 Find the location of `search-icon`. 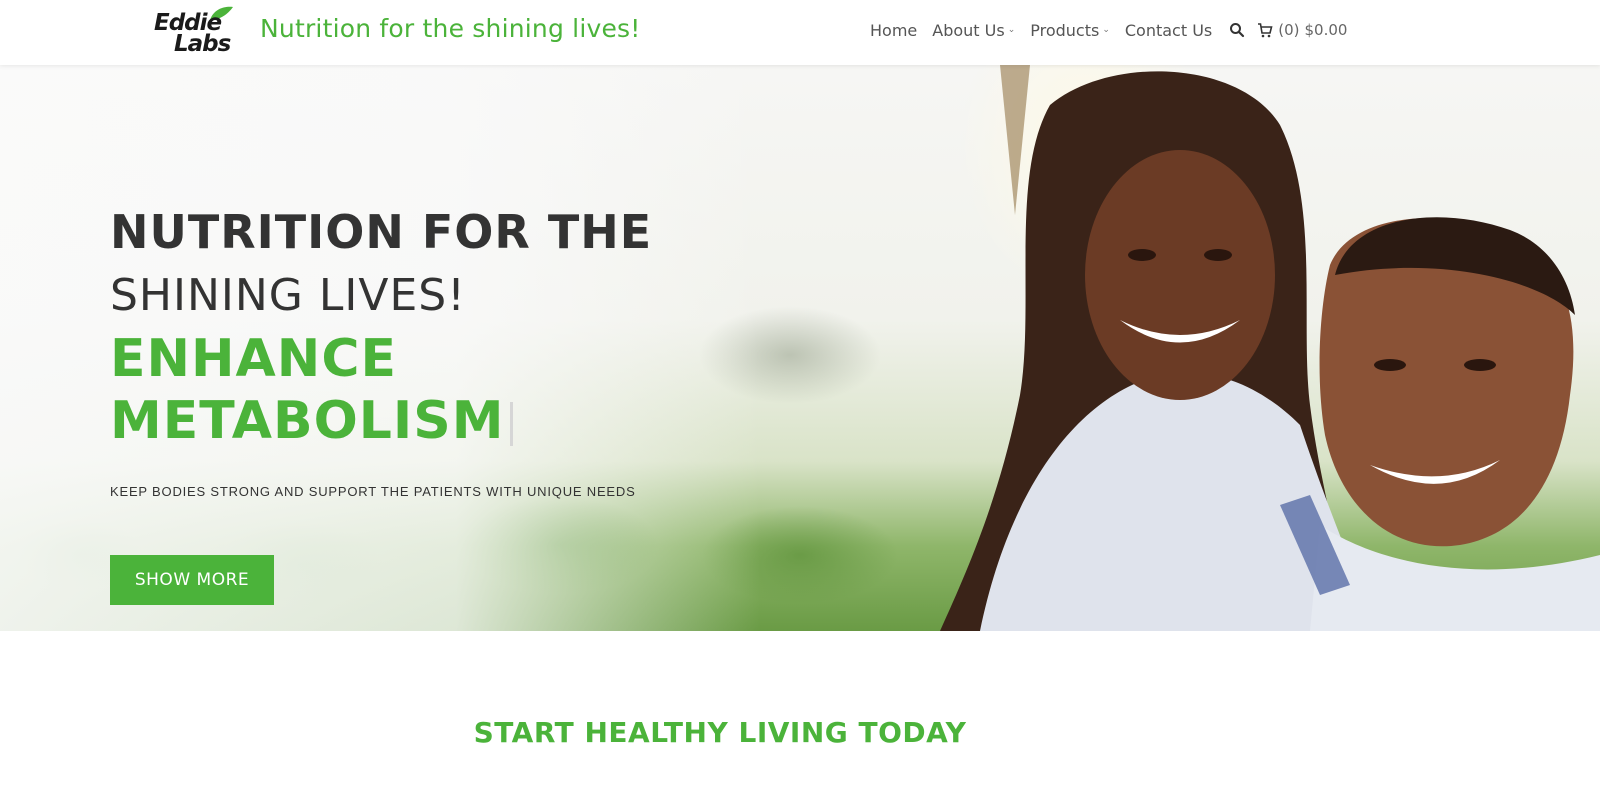

search-icon is located at coordinates (1237, 30).